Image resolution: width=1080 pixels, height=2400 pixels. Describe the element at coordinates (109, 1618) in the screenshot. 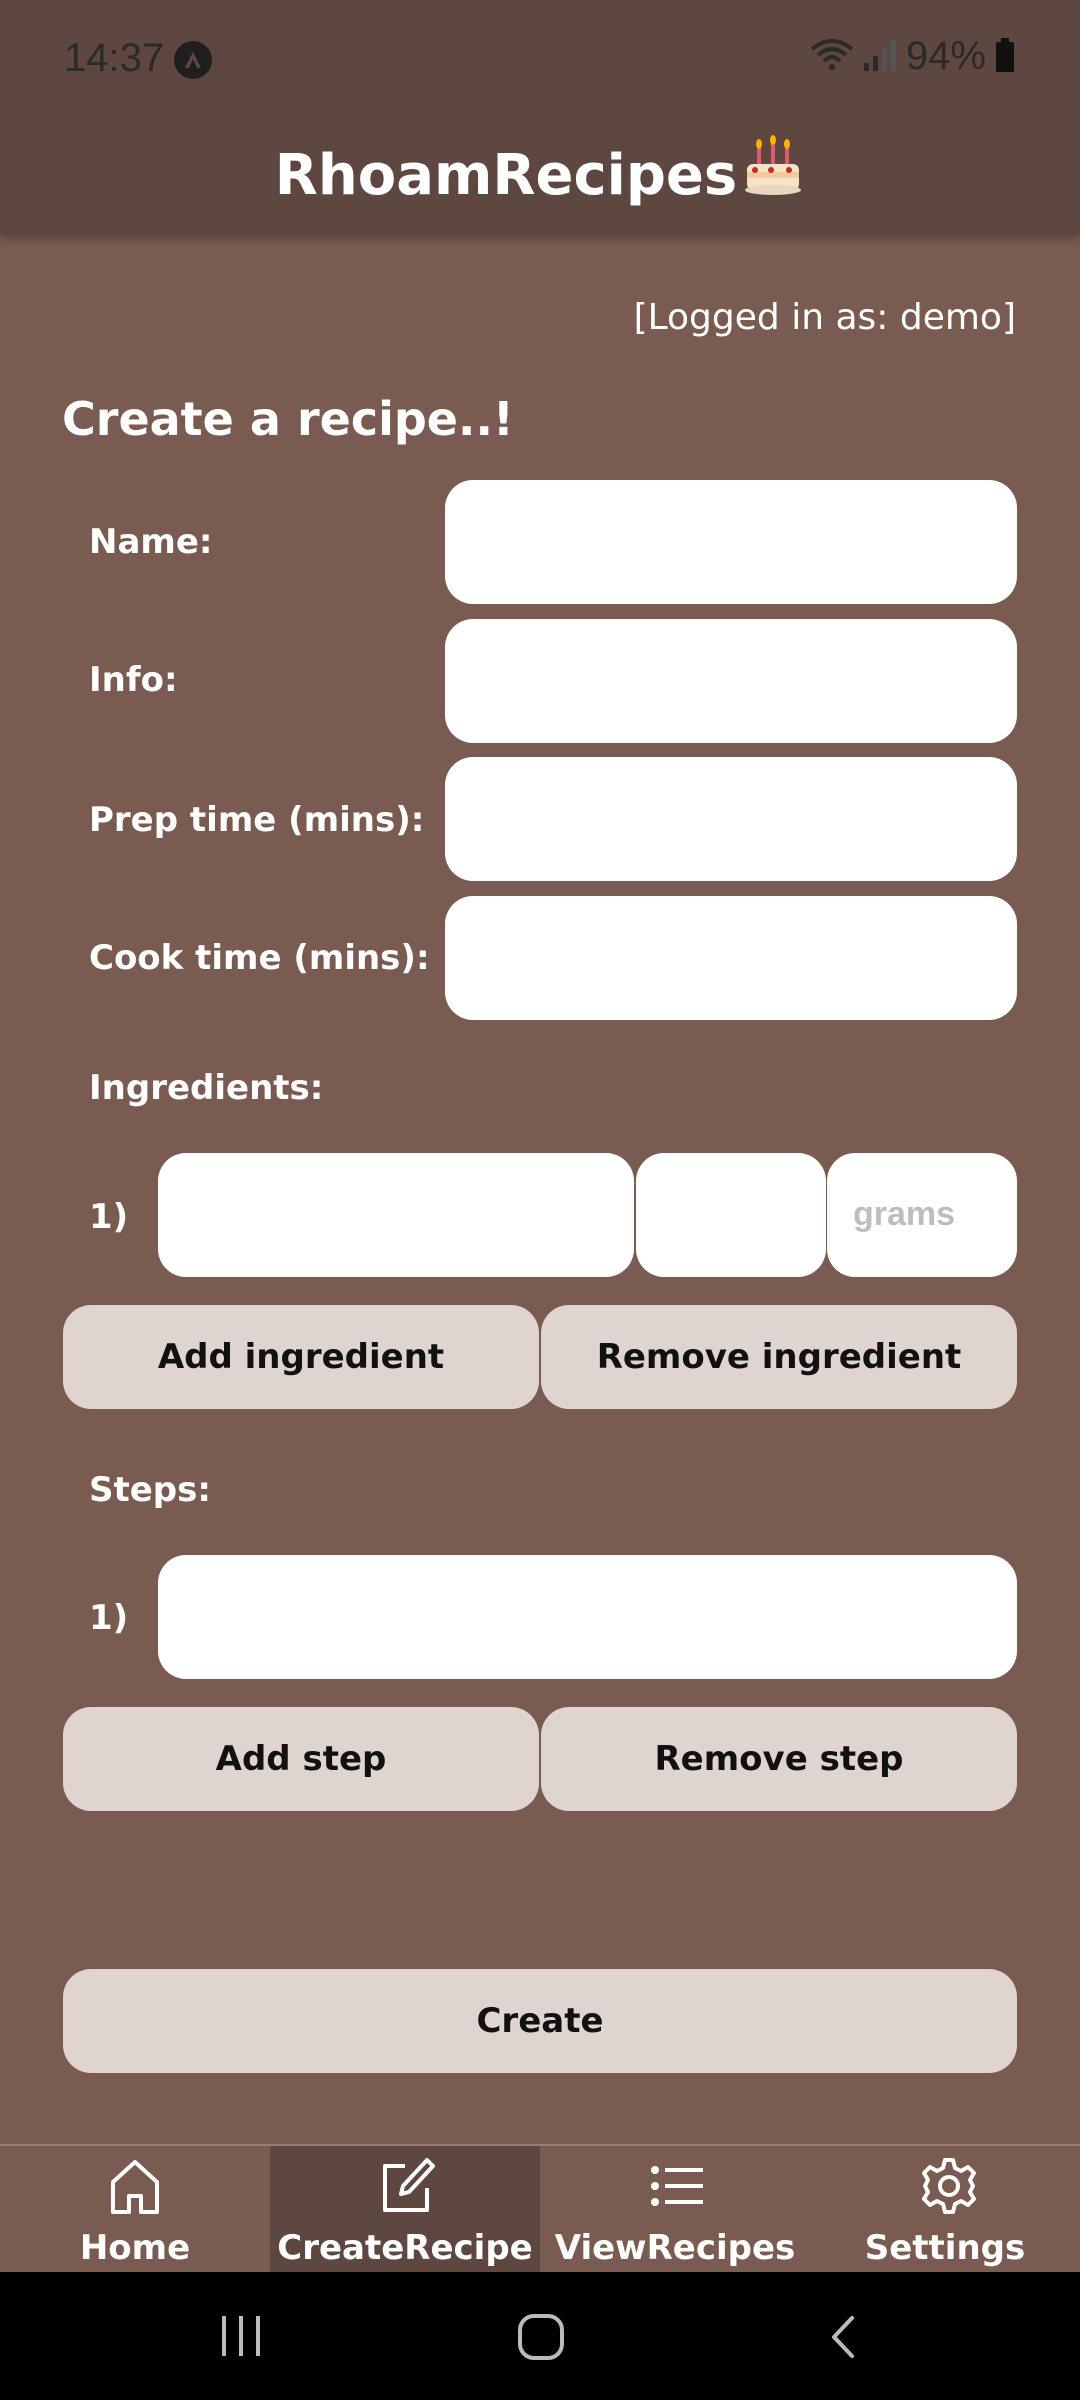

I see `step-index: 1)` at that location.